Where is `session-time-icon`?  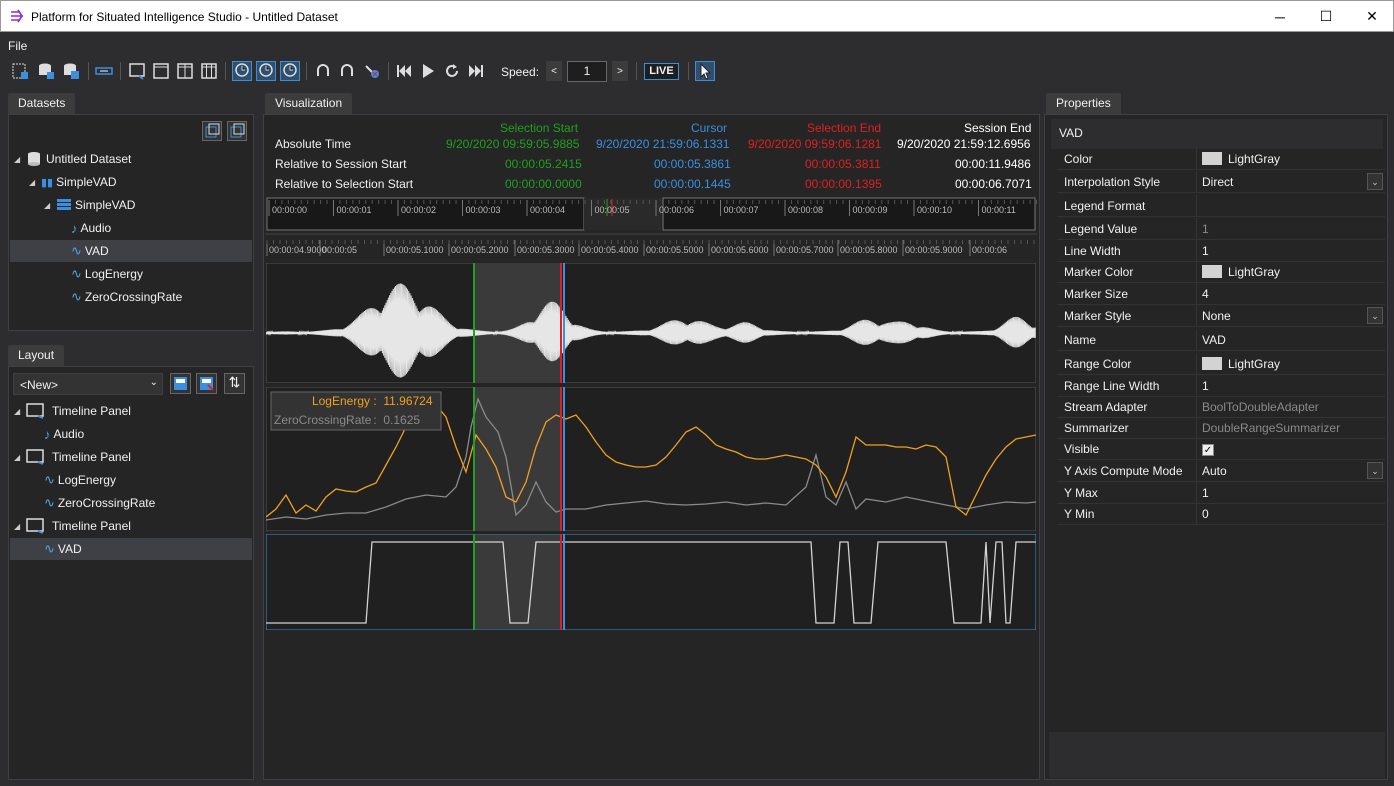
session-time-icon is located at coordinates (266, 71).